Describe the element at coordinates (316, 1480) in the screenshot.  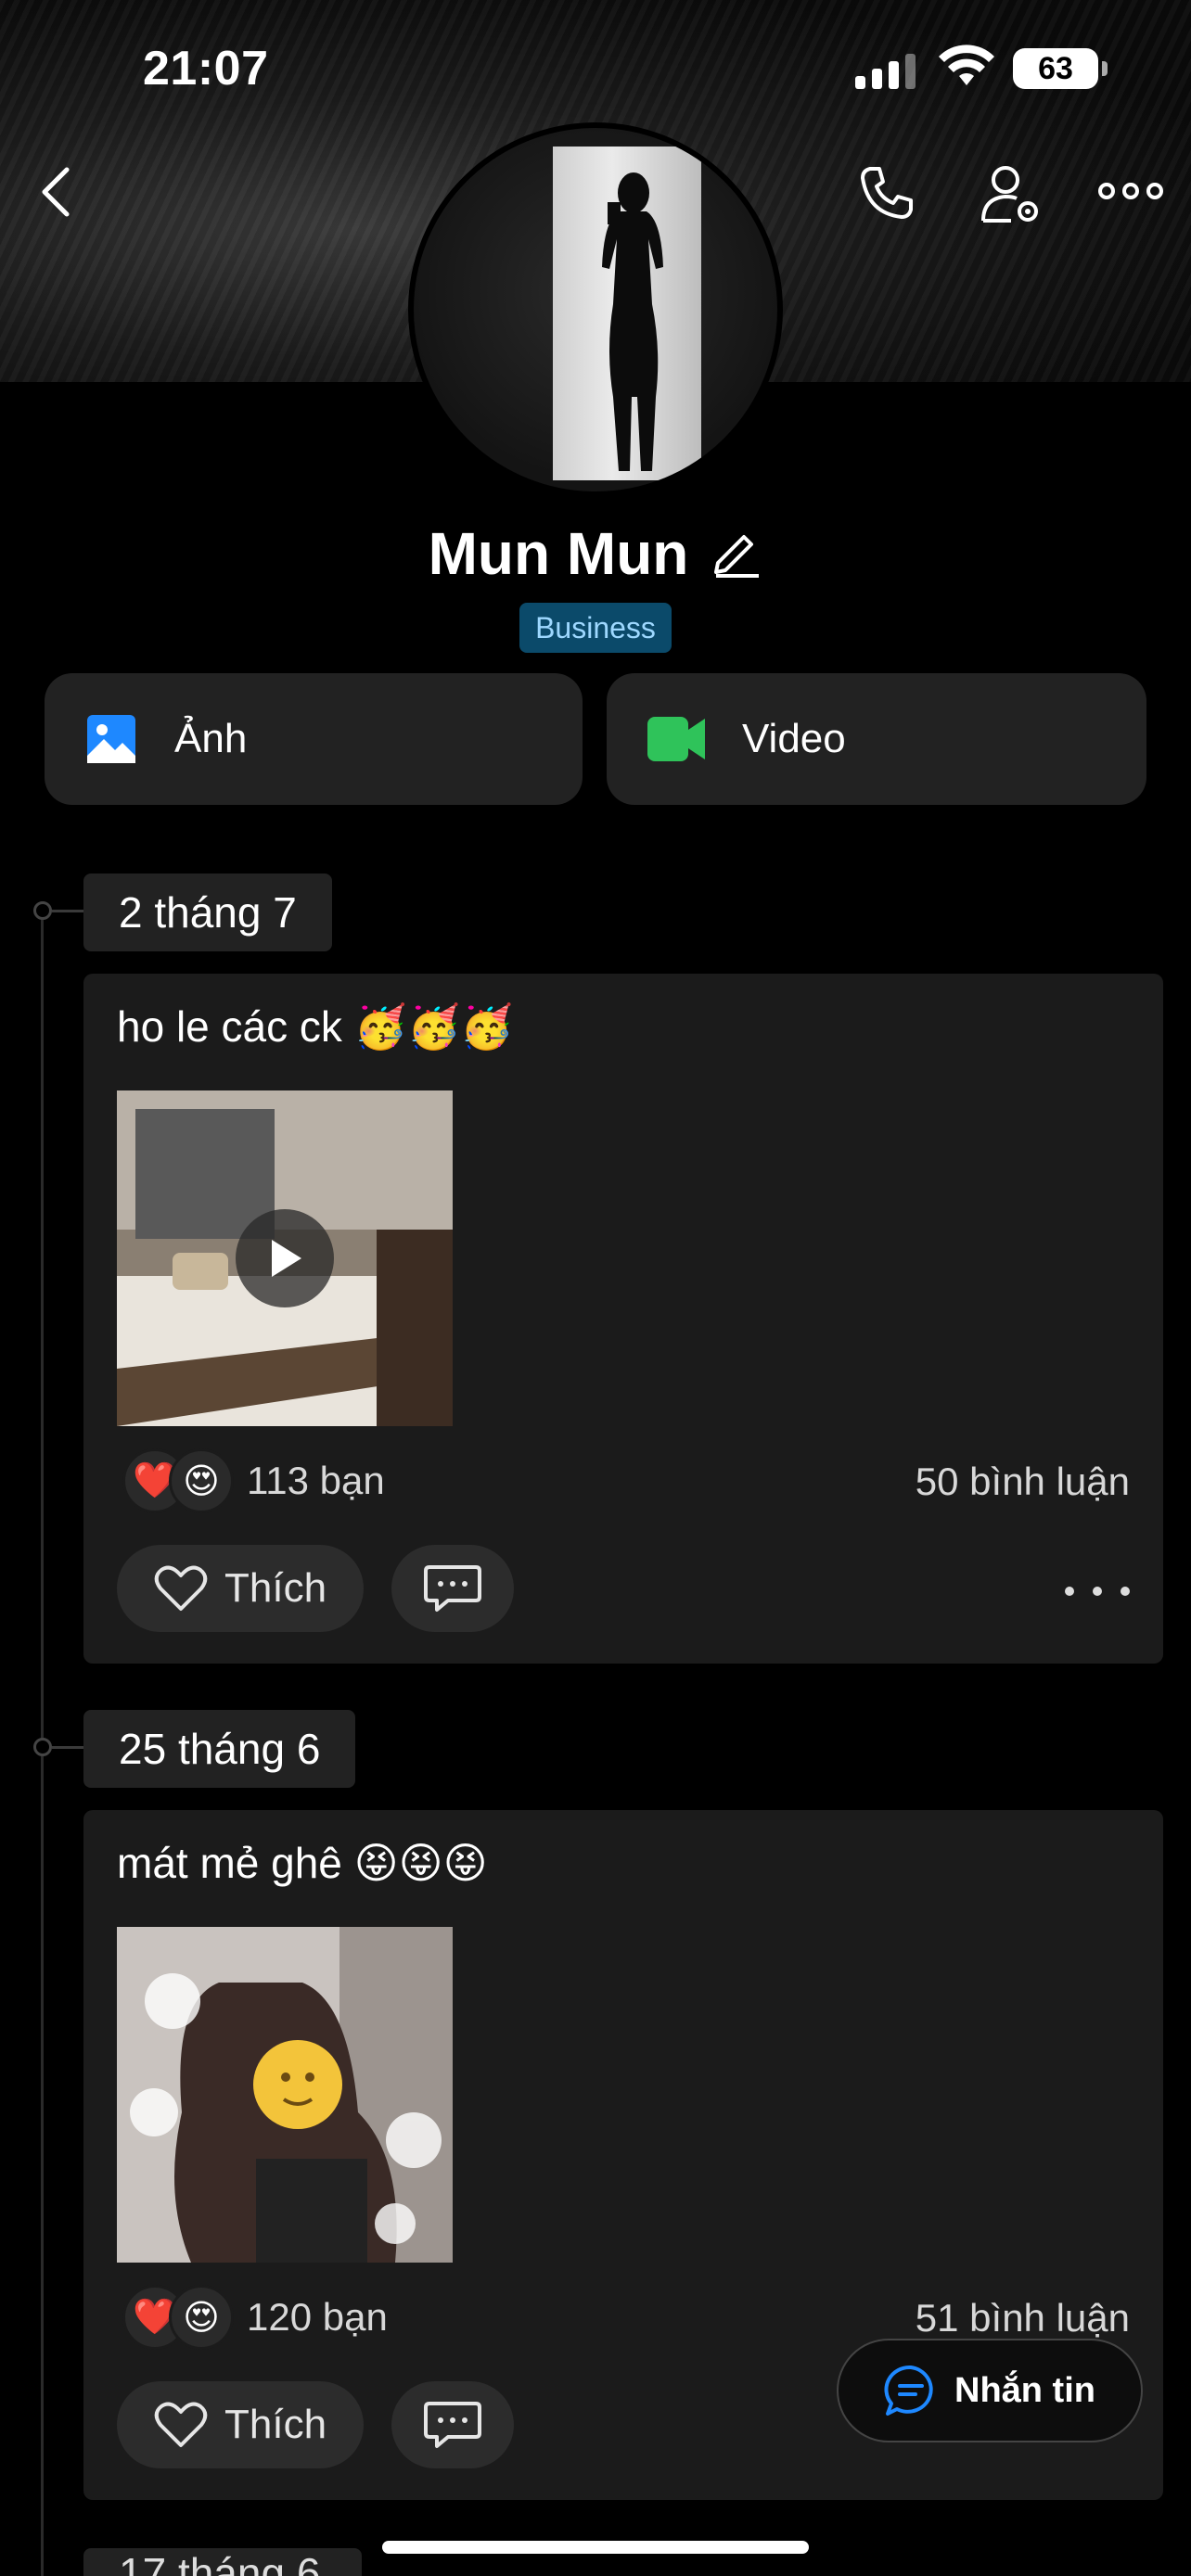
I see `reaction-count: 113 bạn` at that location.